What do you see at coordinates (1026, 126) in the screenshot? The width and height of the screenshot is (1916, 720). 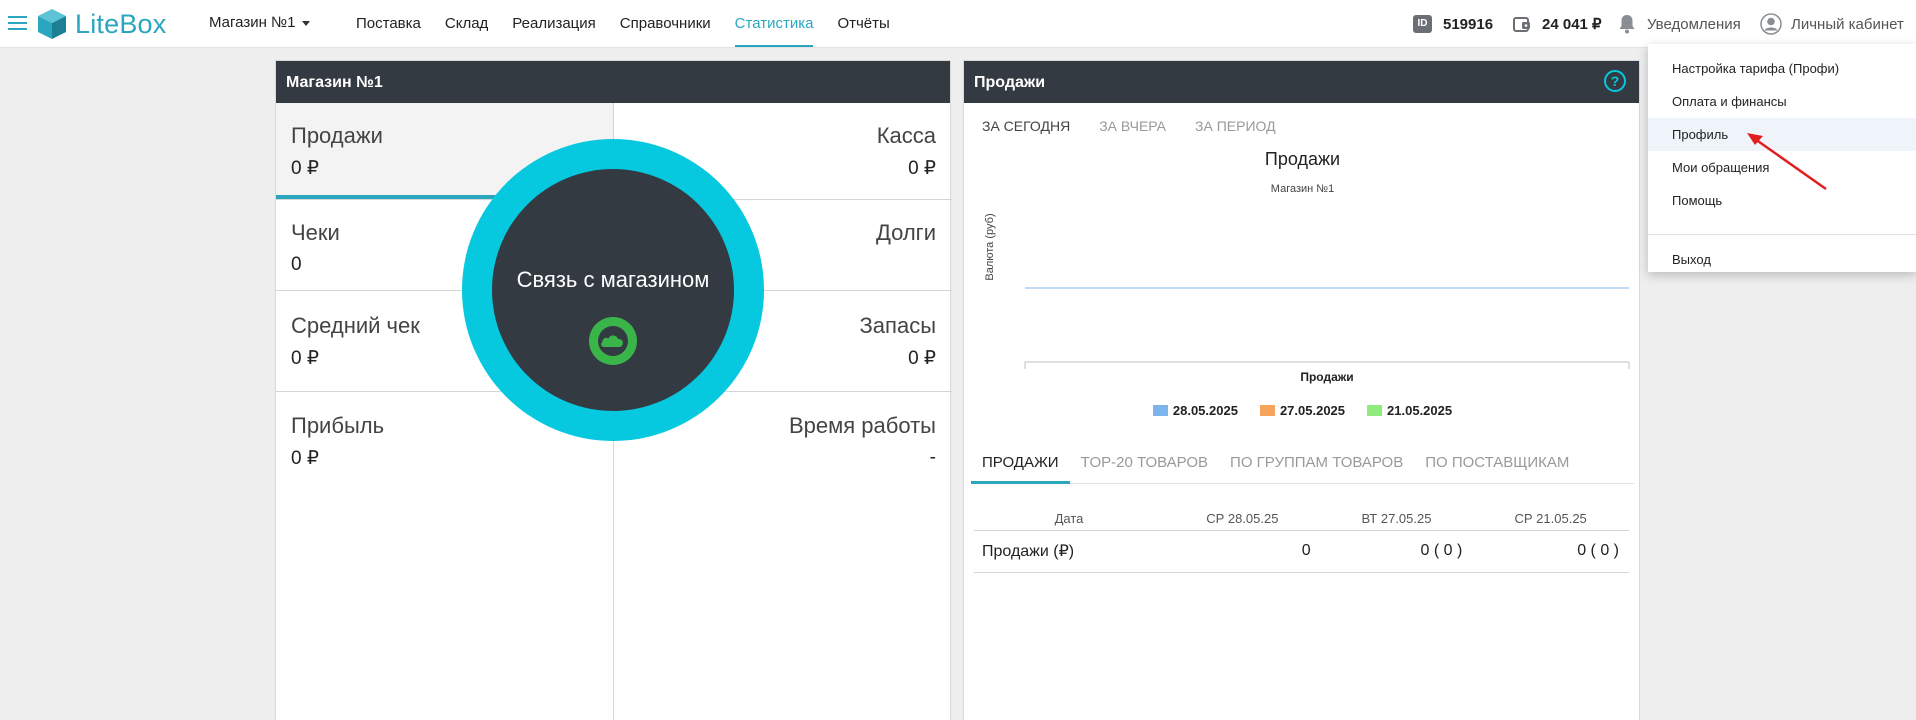 I see `tab-today: ЗА СЕГОДНЯ` at bounding box center [1026, 126].